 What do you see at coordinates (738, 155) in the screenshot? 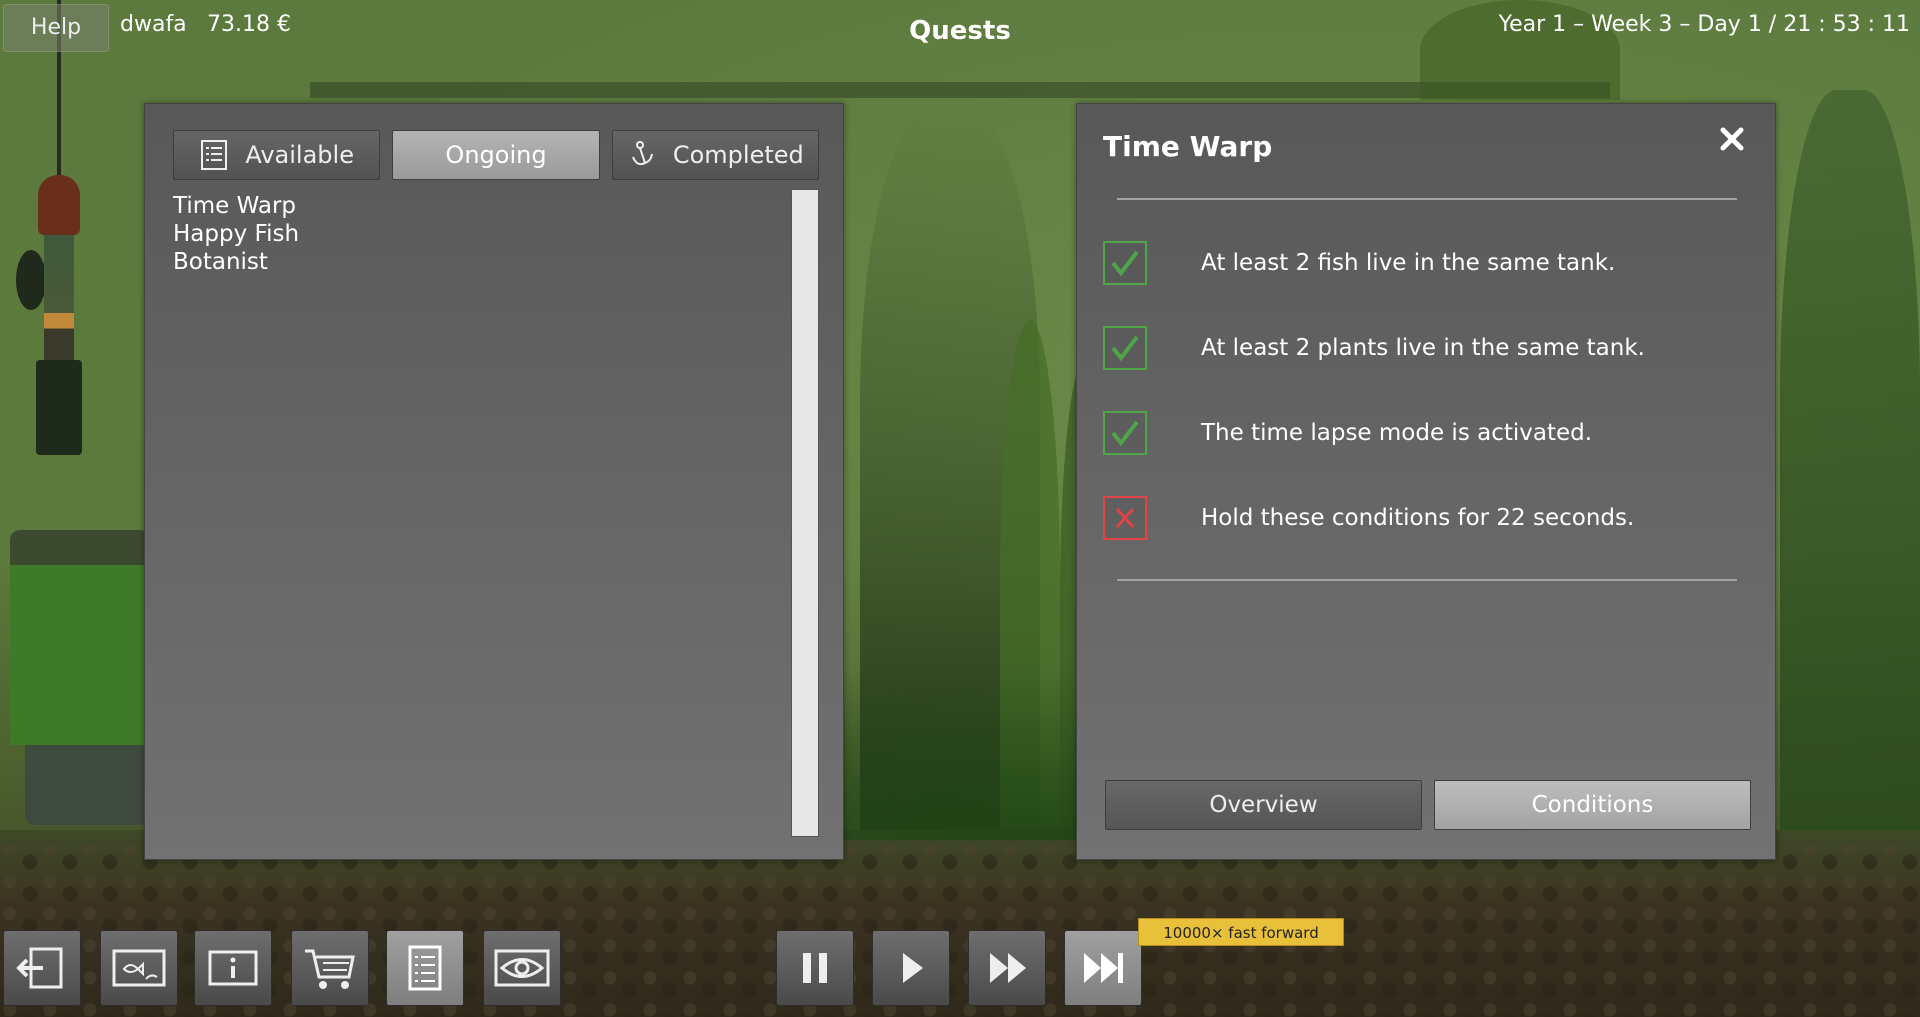
I see `tab-label: Completed` at bounding box center [738, 155].